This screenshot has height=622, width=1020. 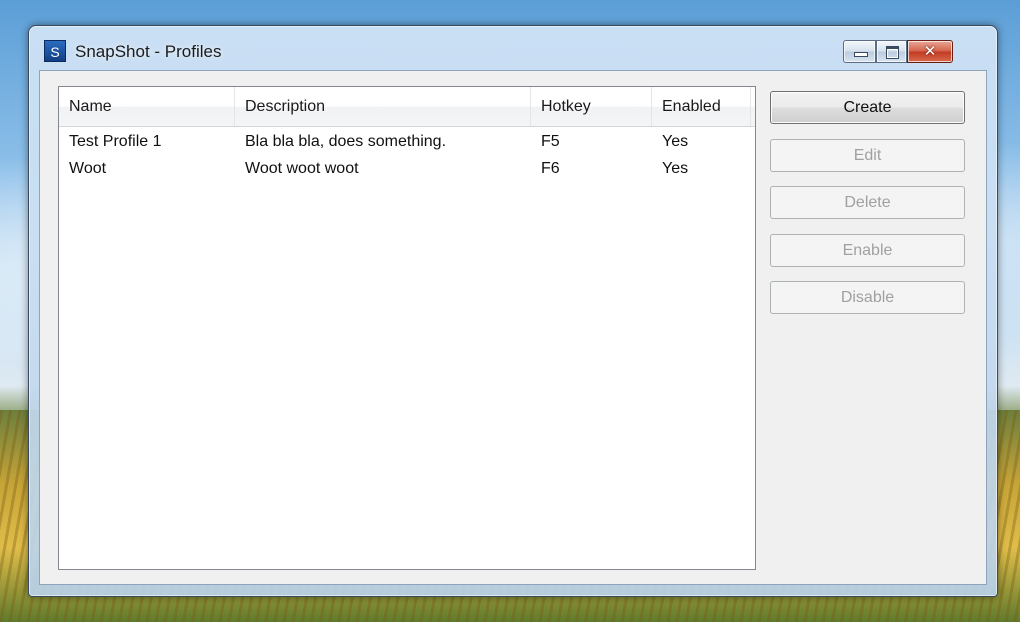 What do you see at coordinates (302, 168) in the screenshot?
I see `profile-description: Woot woot woot` at bounding box center [302, 168].